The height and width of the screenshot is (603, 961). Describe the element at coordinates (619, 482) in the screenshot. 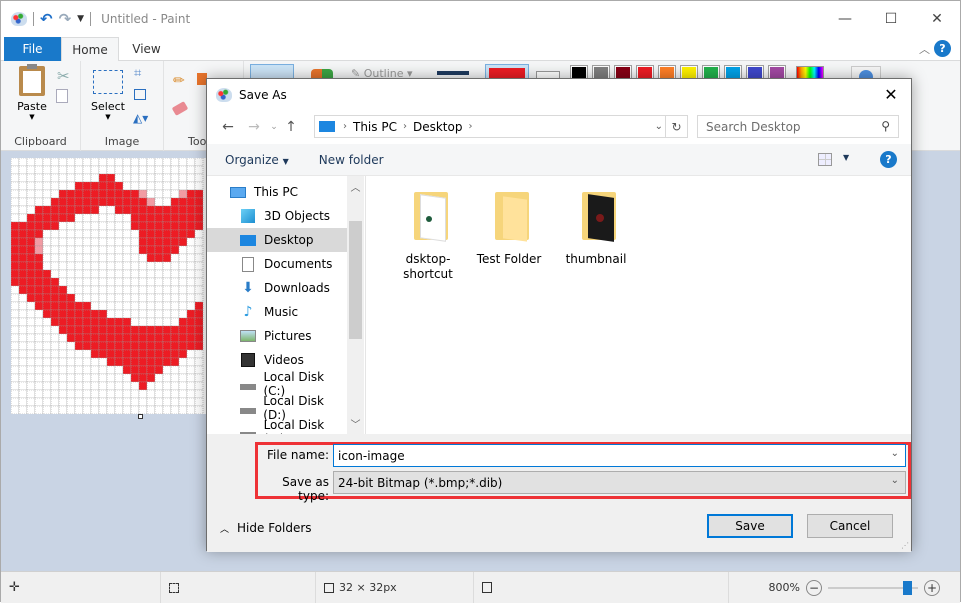

I see `save-as-type-select: 24-bit Bitmap (*.bmp;*.dib) ⌄` at that location.